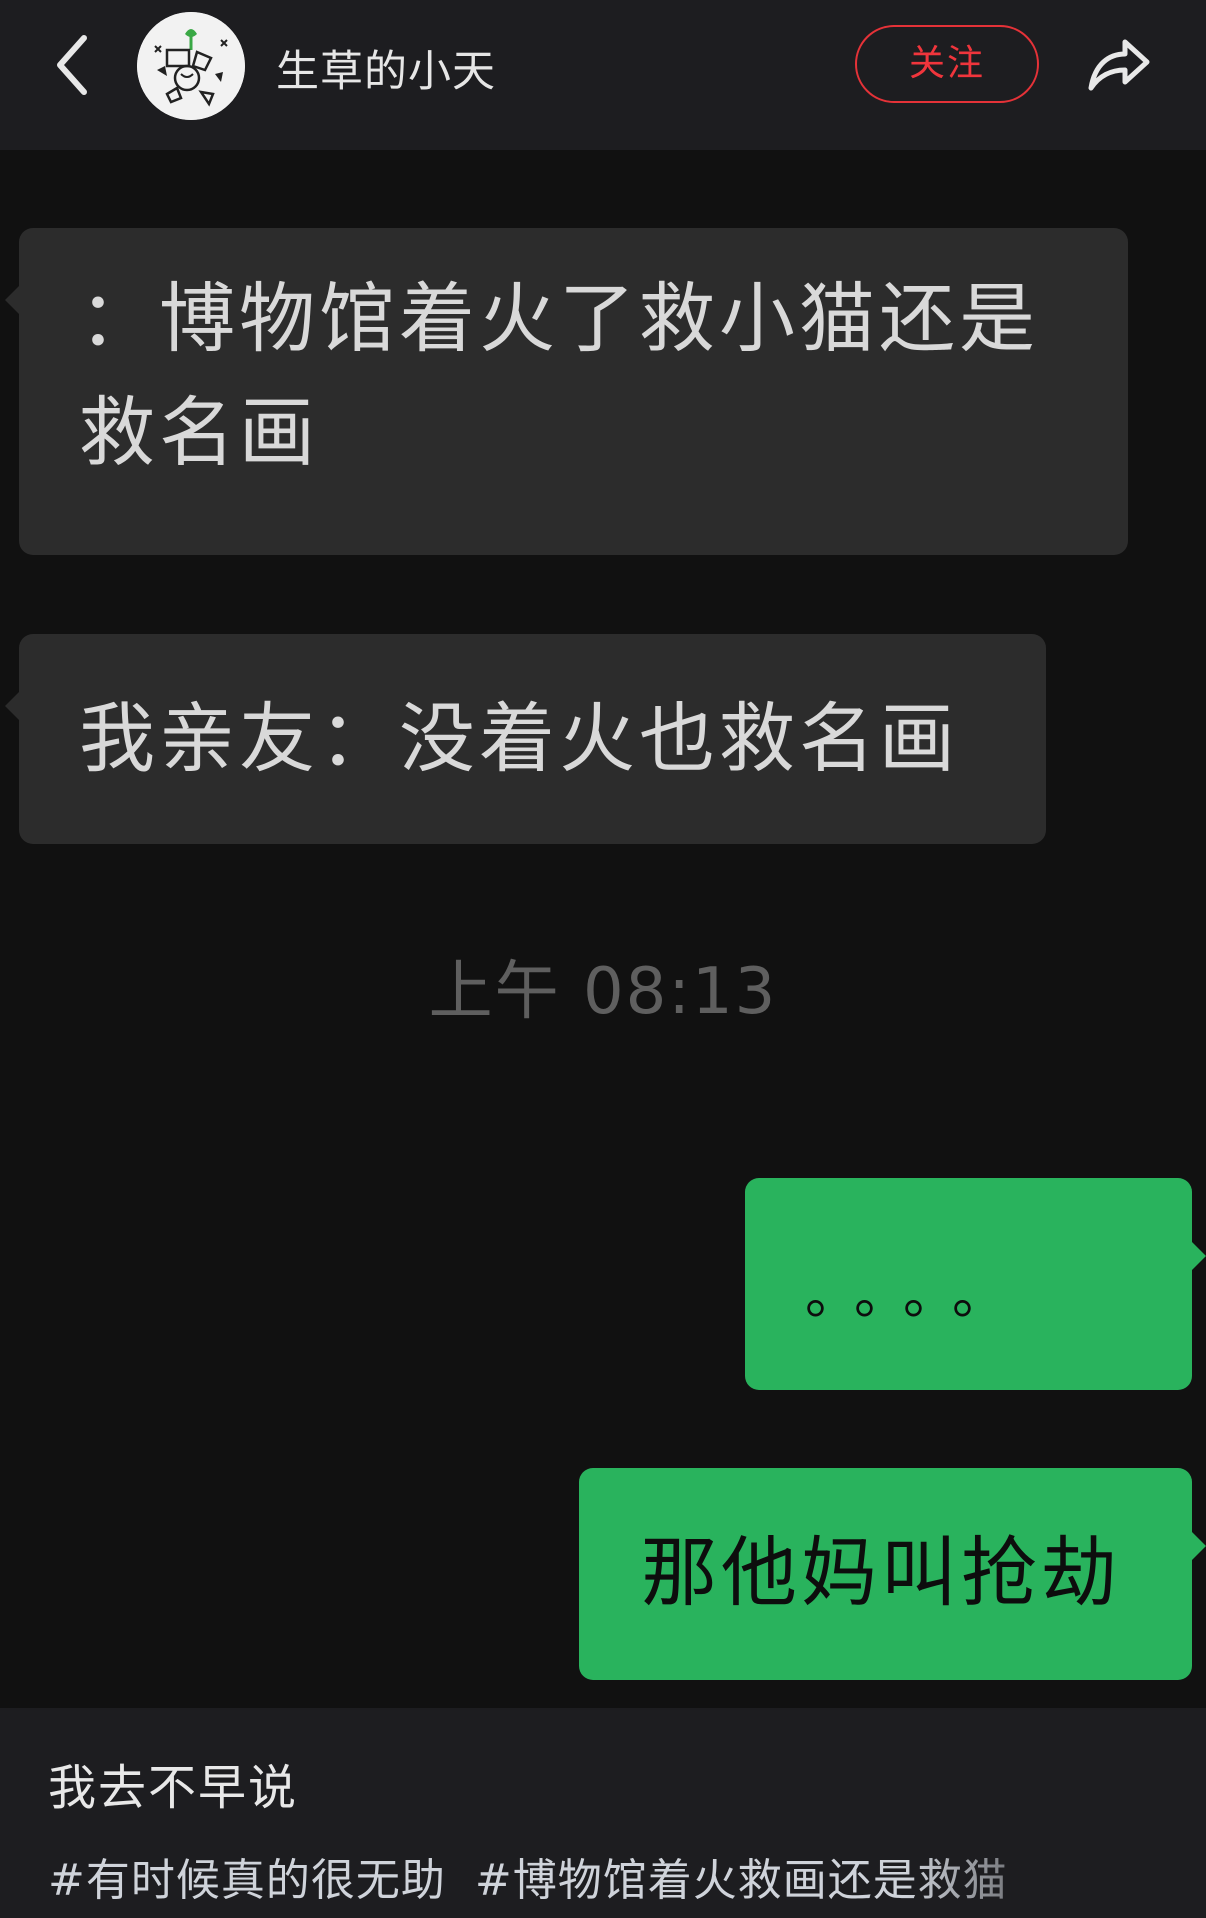 This screenshot has width=1206, height=1918. What do you see at coordinates (916, 1294) in the screenshot?
I see `message-text: 。。。。` at bounding box center [916, 1294].